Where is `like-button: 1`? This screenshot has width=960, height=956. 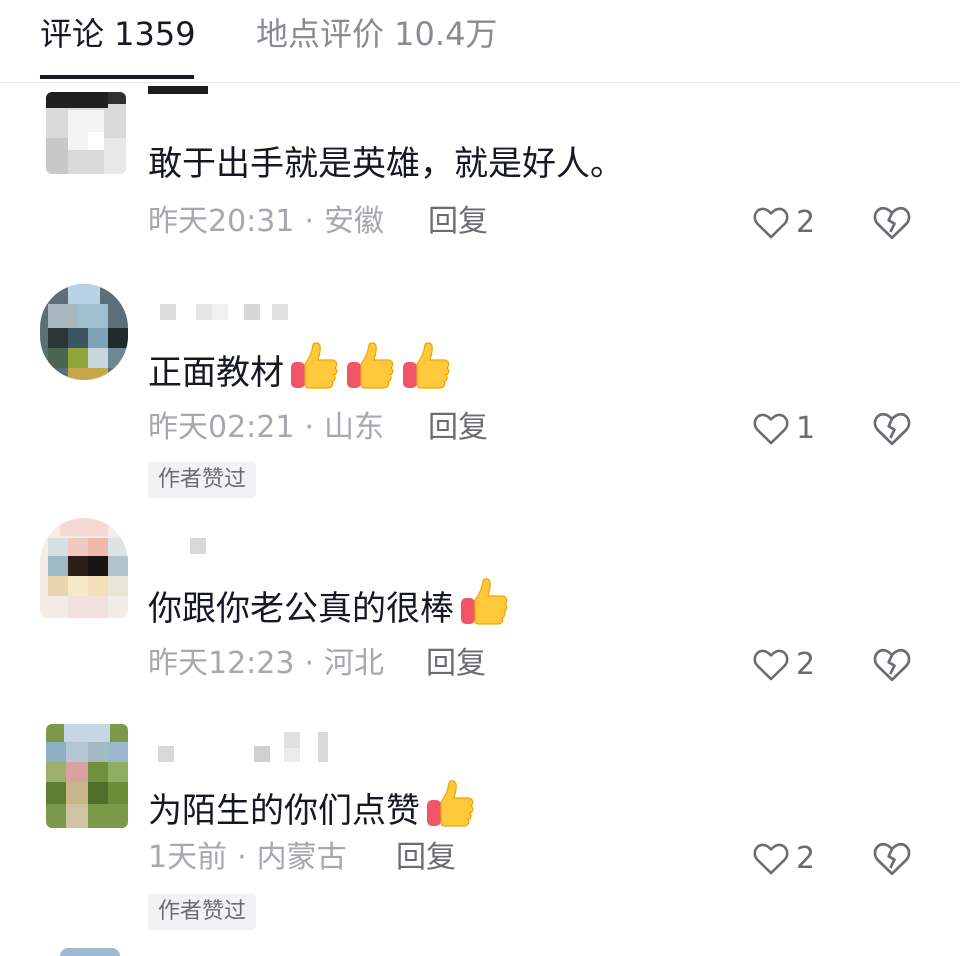 like-button: 1 is located at coordinates (783, 428).